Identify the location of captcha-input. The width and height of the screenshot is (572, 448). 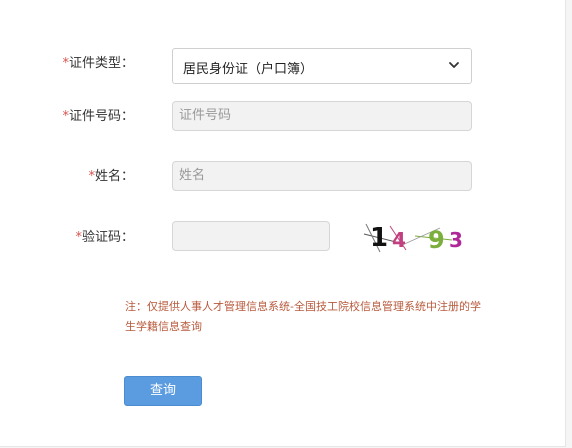
(251, 236).